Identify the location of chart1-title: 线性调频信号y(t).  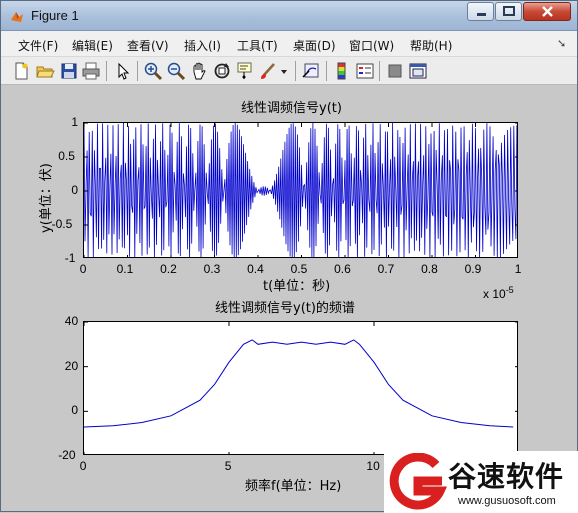
(291, 108).